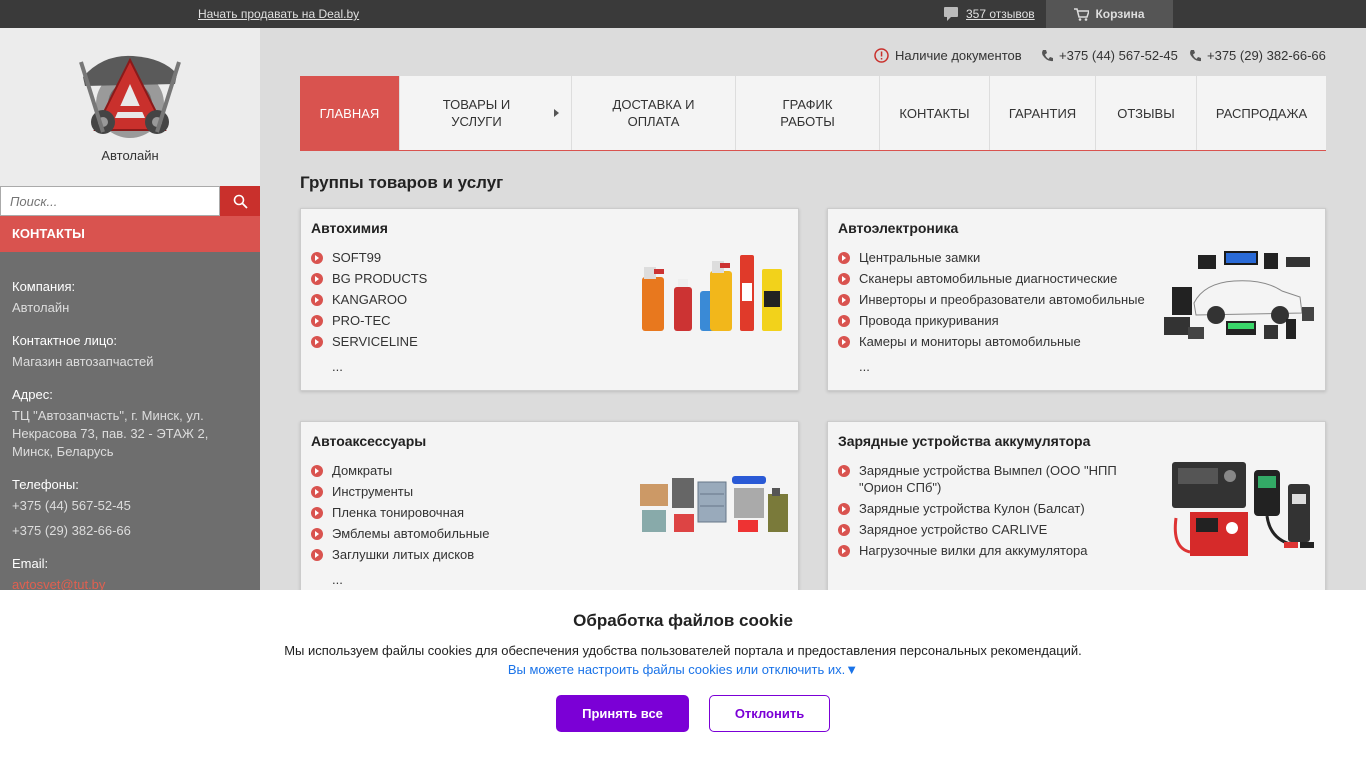  I want to click on list-item: Зарядные устройства Кулон (Балсат), so click(993, 508).